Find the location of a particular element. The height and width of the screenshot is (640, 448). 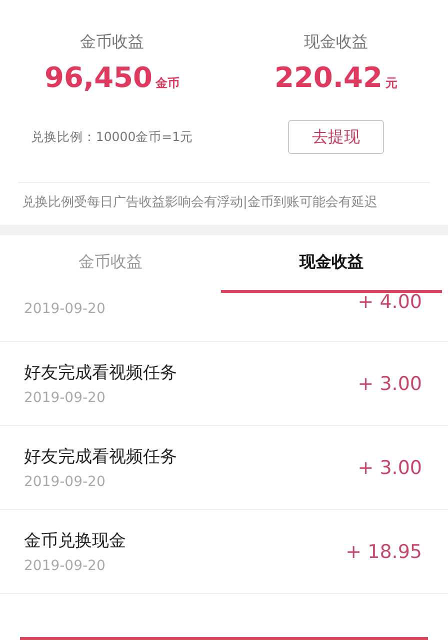

notice-text: 兑换比例受每日广告收益影响会有浮动|金币到账可能会有延迟 is located at coordinates (200, 202).